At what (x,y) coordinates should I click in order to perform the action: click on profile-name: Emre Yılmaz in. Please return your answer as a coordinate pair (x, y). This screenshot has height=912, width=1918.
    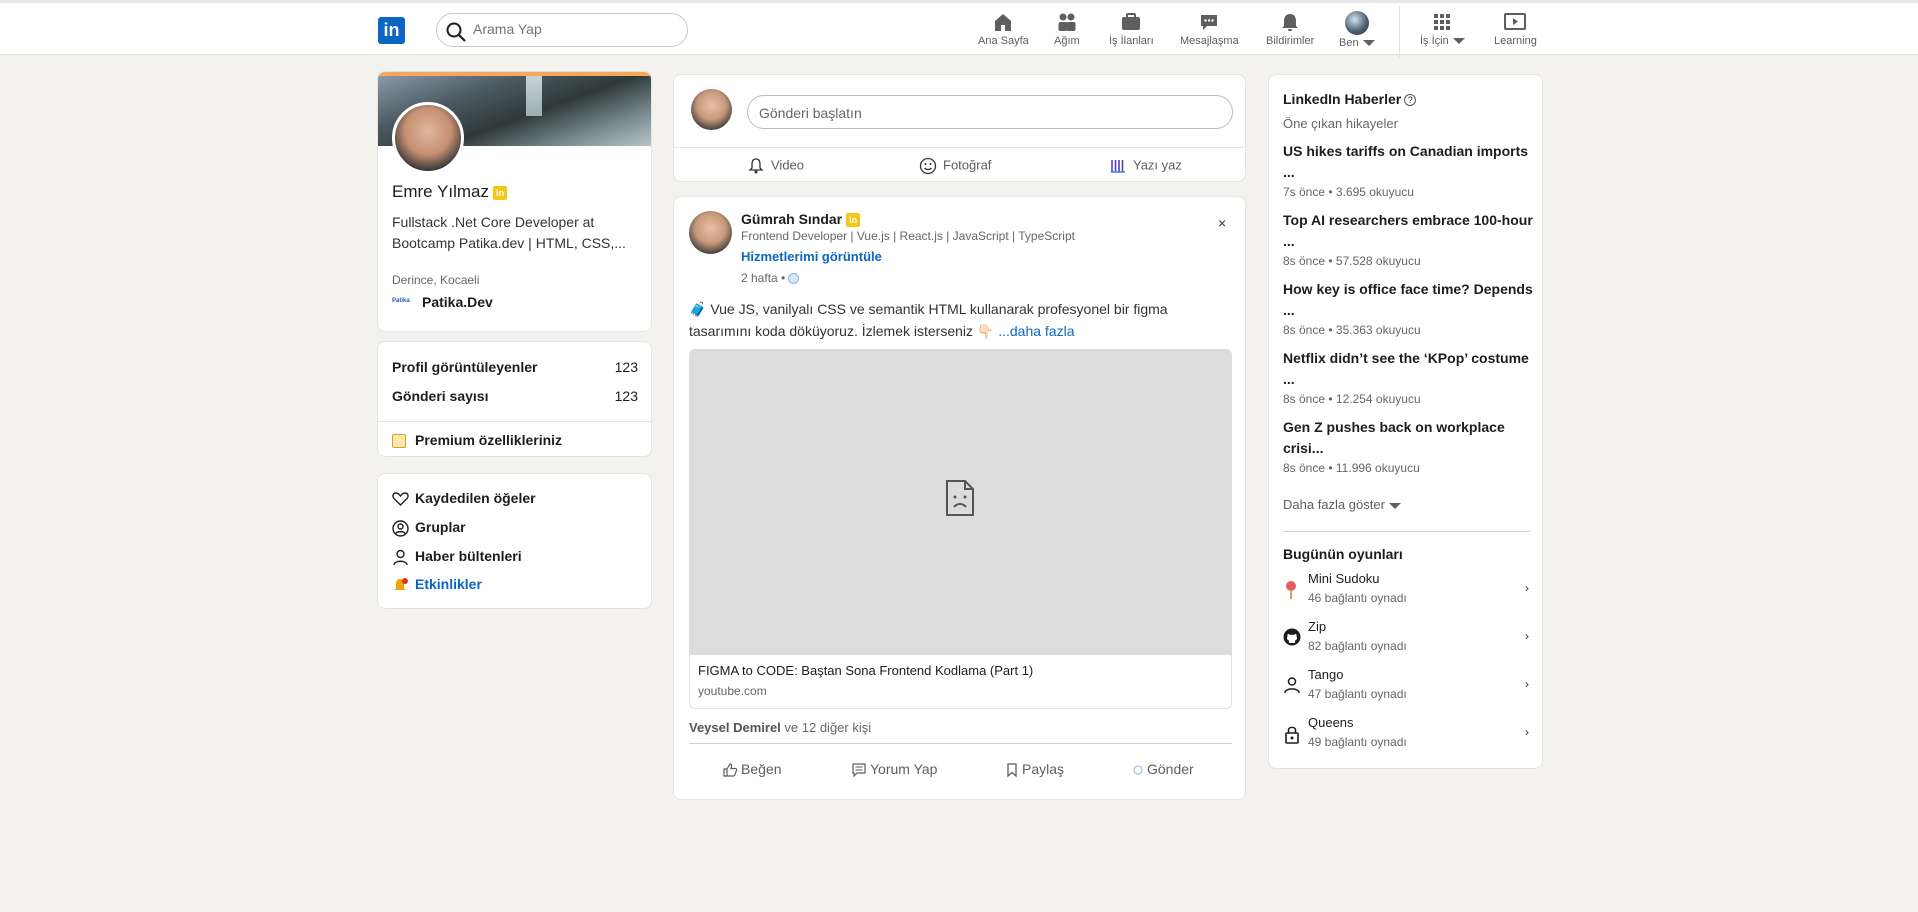
    Looking at the image, I should click on (449, 192).